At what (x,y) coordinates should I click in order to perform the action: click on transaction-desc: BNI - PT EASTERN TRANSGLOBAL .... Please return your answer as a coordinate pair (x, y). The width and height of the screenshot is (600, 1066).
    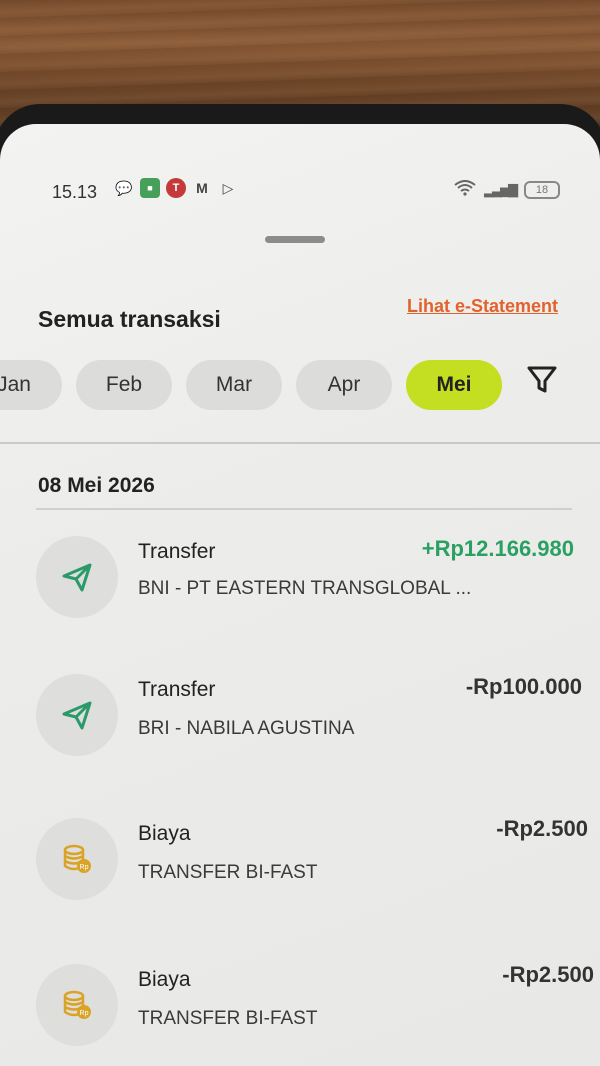
    Looking at the image, I should click on (305, 588).